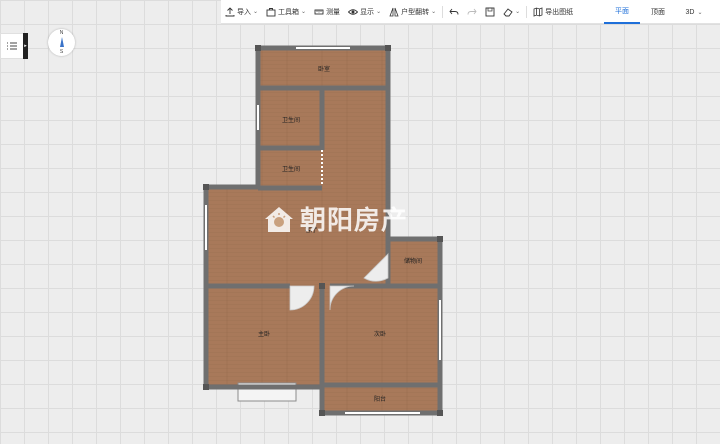  Describe the element at coordinates (333, 12) in the screenshot. I see `measure-label: 测量` at that location.